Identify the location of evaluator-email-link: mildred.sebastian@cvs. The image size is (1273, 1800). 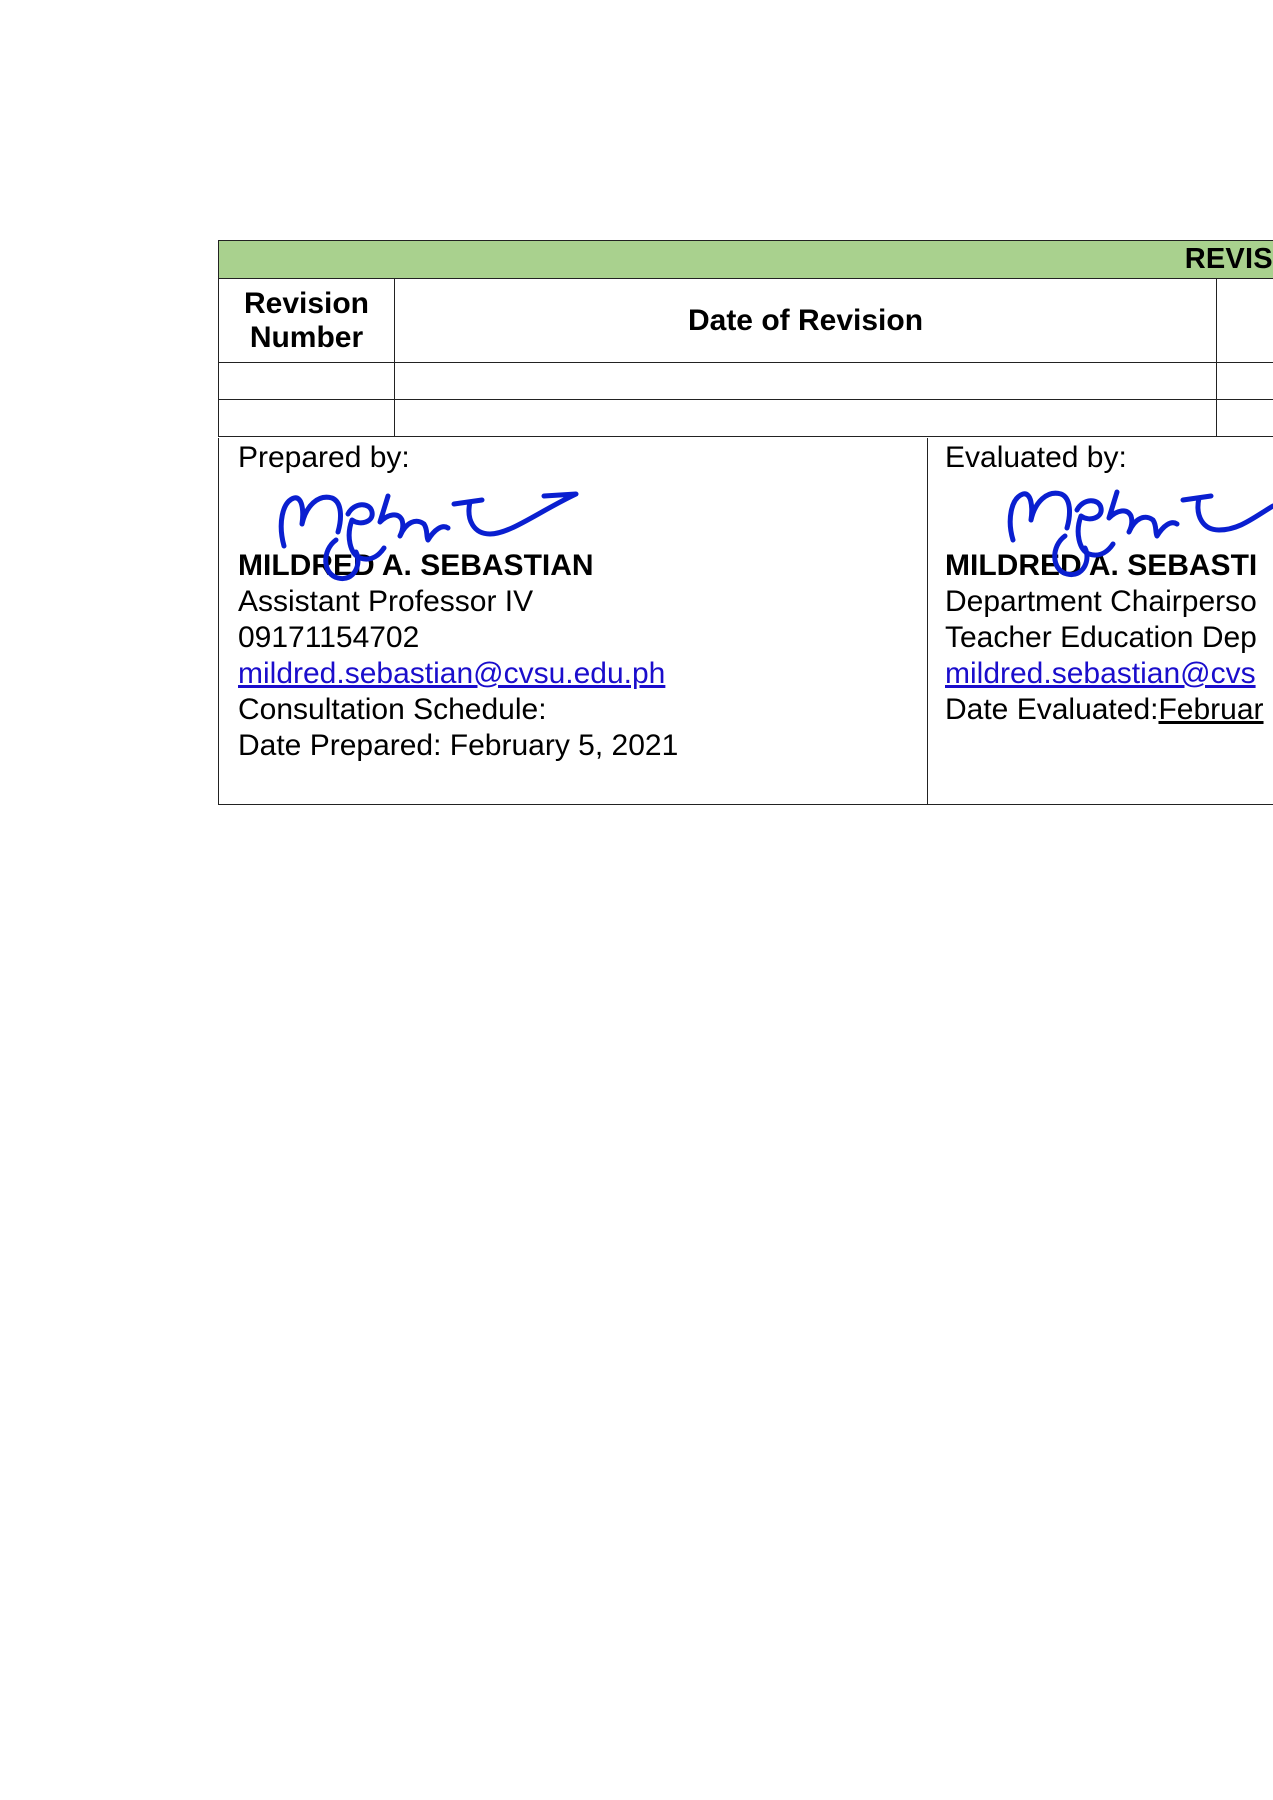
(1100, 673).